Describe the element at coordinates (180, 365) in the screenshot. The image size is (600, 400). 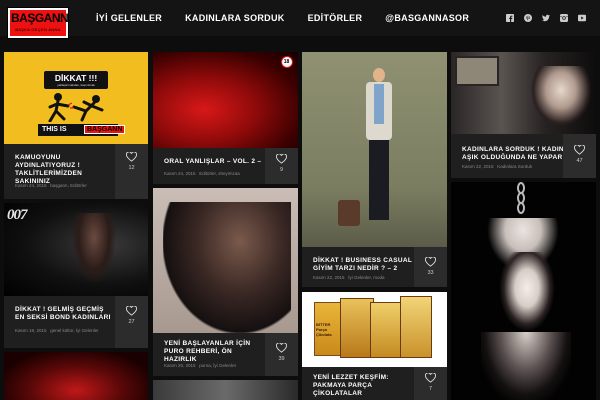
I see `post-date: Kasım 20, 2015` at that location.